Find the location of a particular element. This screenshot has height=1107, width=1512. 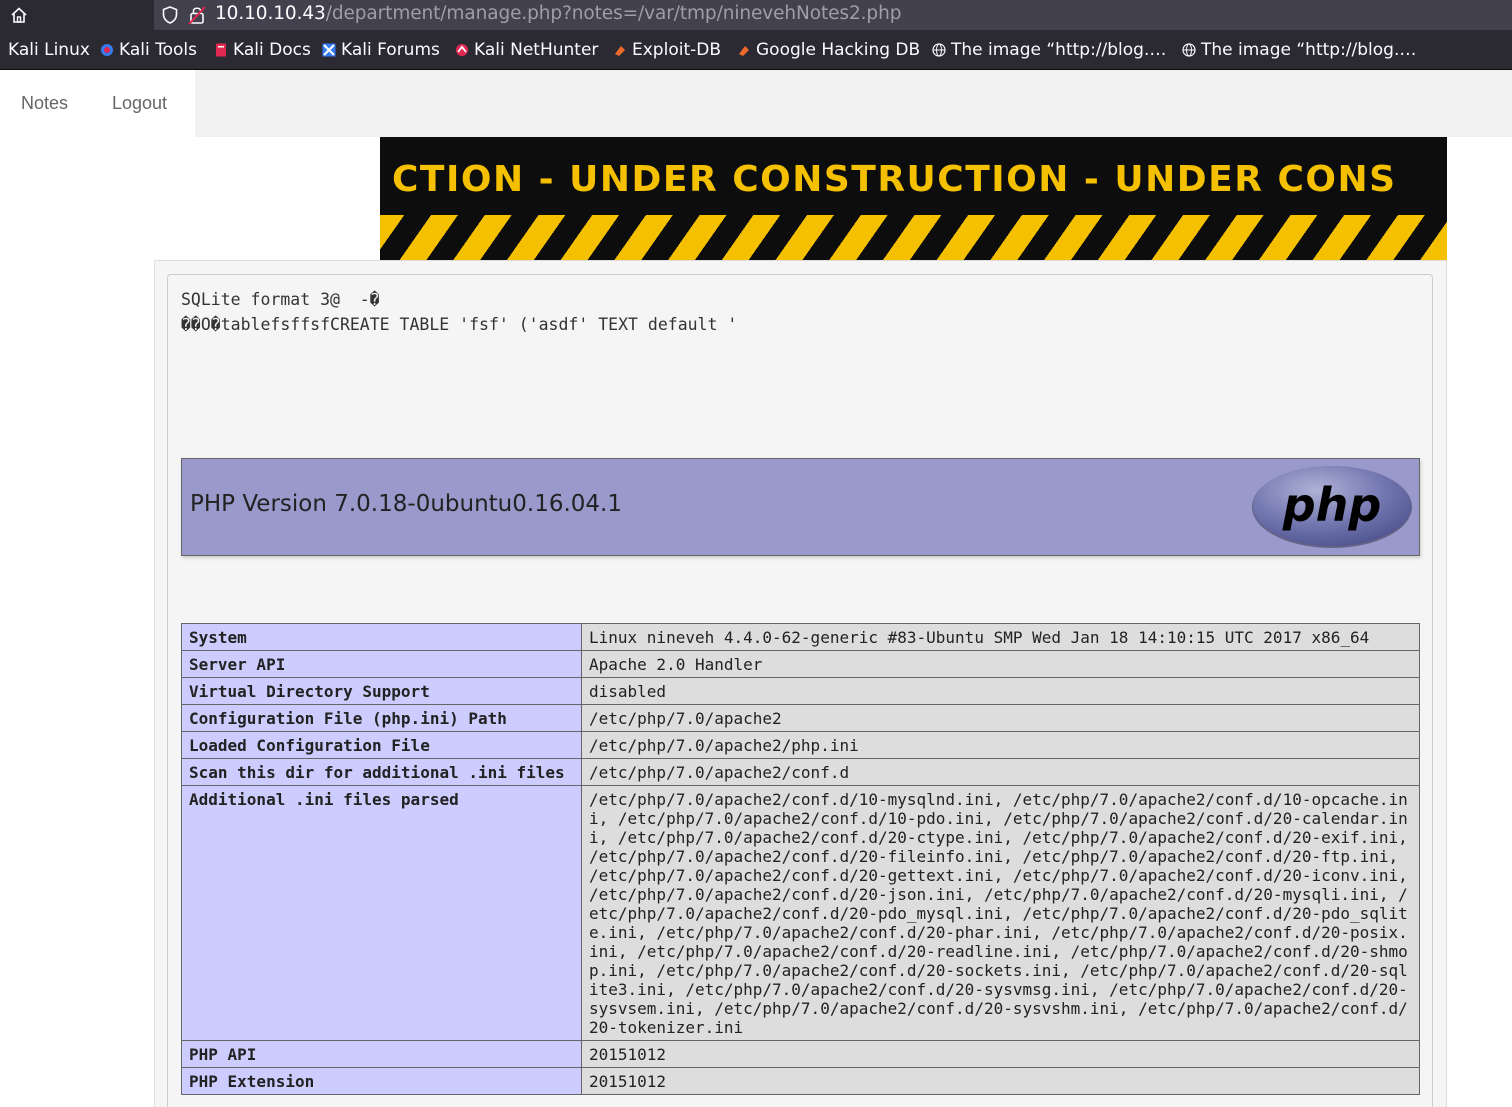

php-version-title: PHP Version 7.0.18-0ubuntu0.16.04.1 is located at coordinates (406, 504).